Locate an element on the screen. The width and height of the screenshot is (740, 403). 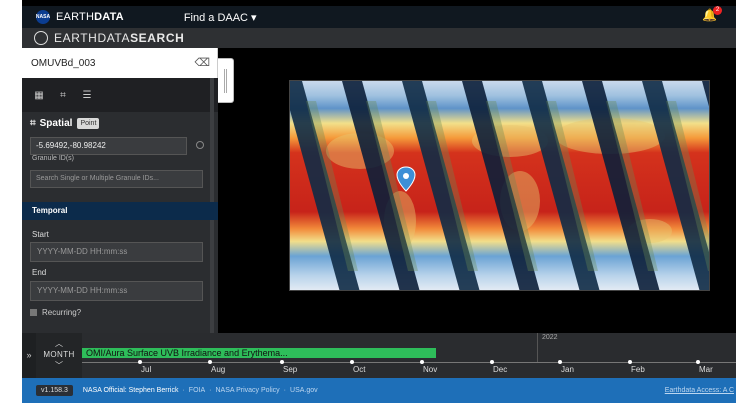
nasa-logo-text: NASA is located at coordinates (43, 17).